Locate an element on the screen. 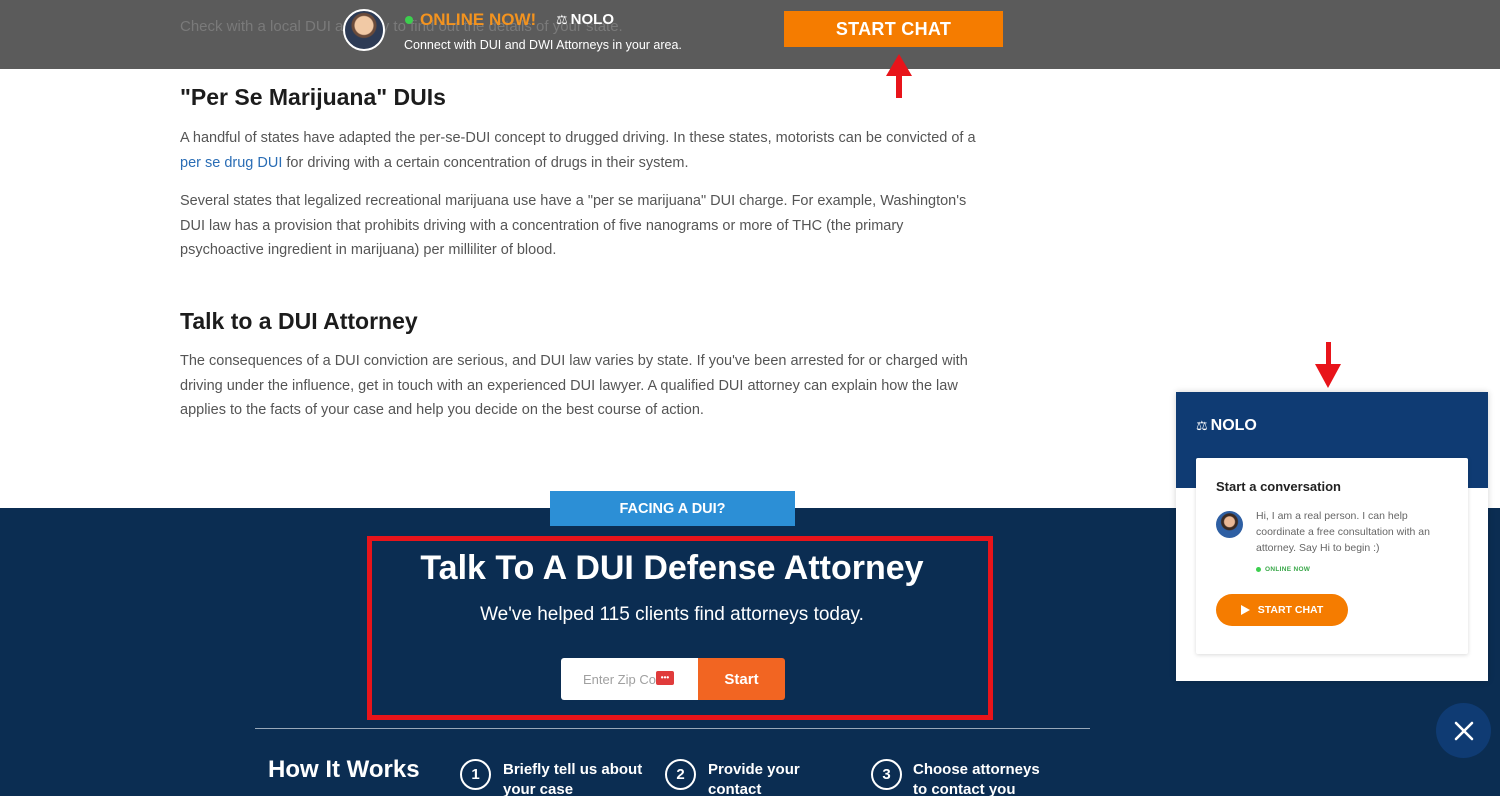 The height and width of the screenshot is (796, 1500). agent-avatar-icon is located at coordinates (1229, 524).